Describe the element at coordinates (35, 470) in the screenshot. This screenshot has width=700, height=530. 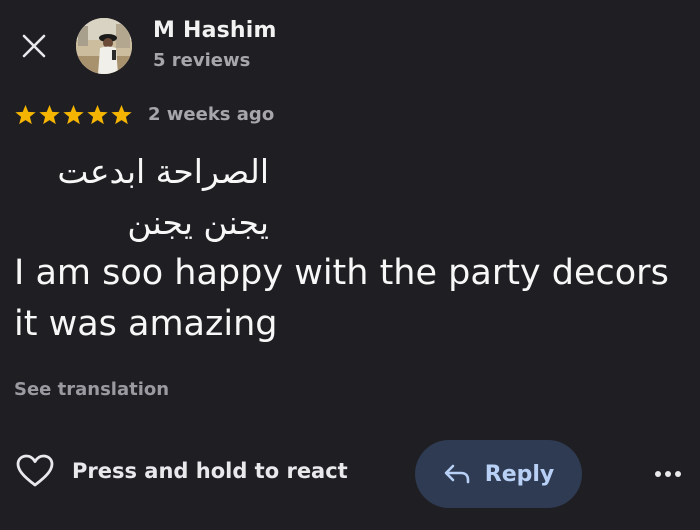
I see `heart-icon` at that location.